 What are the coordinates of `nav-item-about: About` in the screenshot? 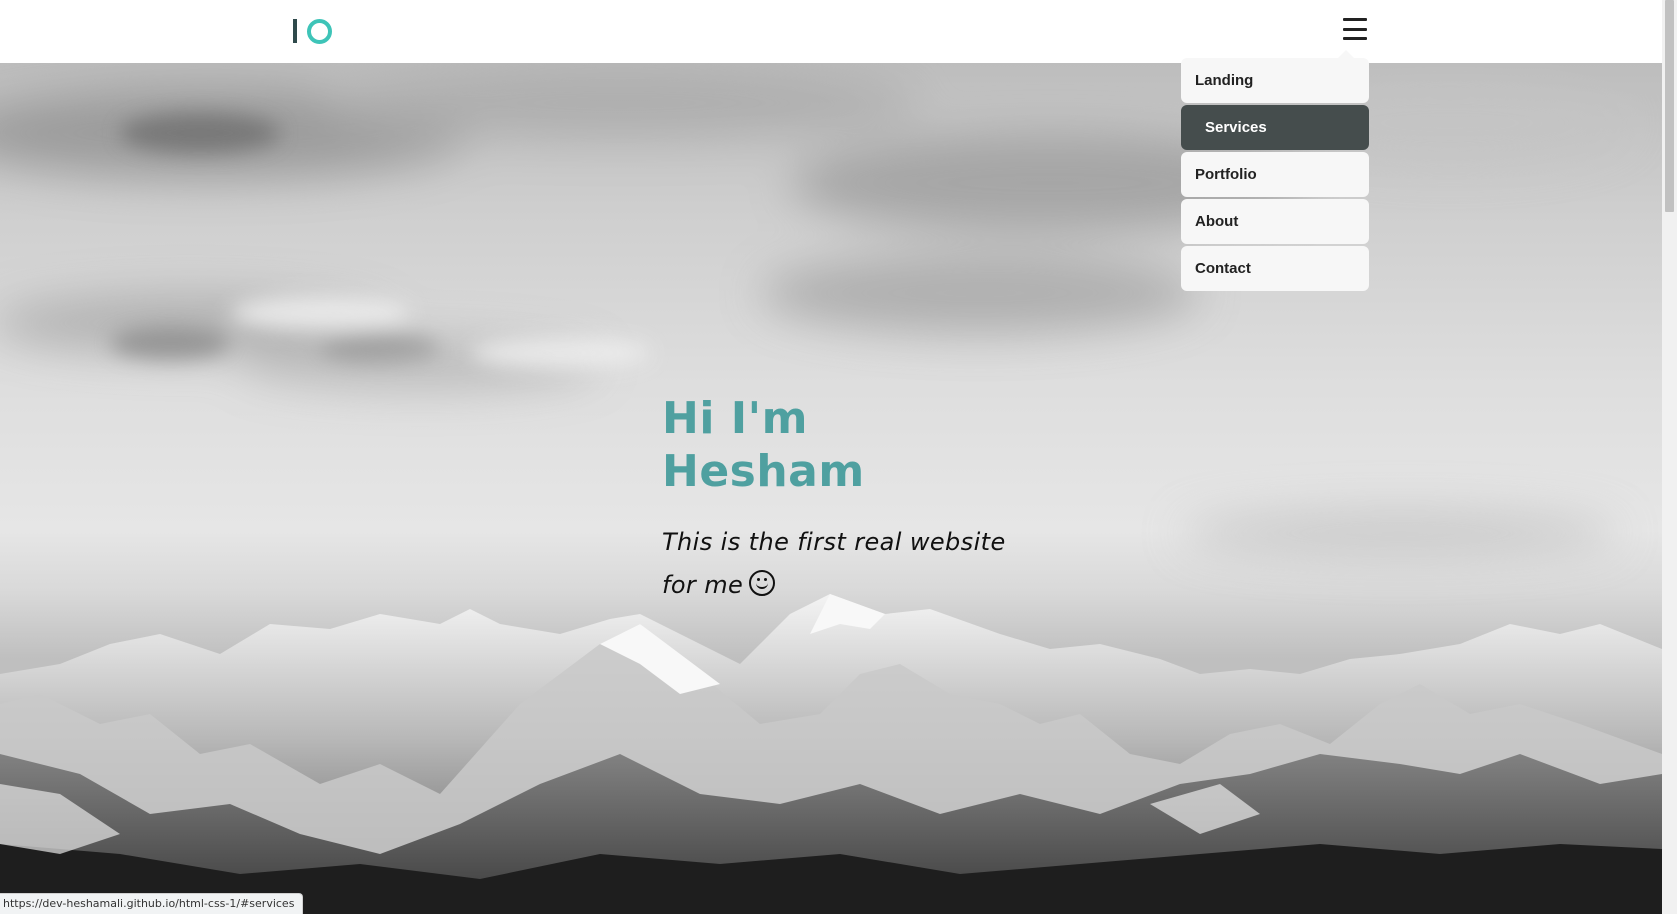 It's located at (1275, 221).